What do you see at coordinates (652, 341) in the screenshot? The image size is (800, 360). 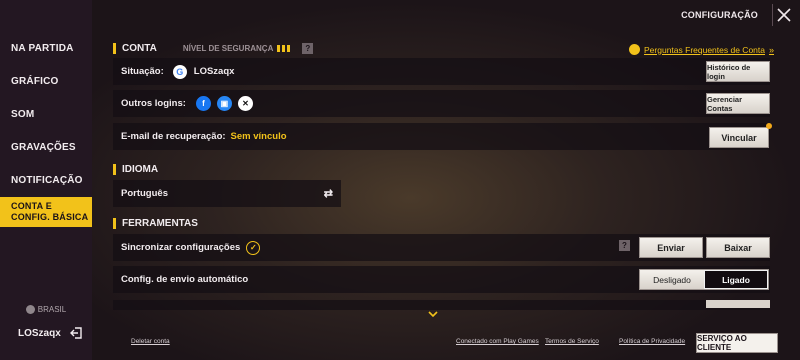 I see `privacy-link: Política de Privacidade` at bounding box center [652, 341].